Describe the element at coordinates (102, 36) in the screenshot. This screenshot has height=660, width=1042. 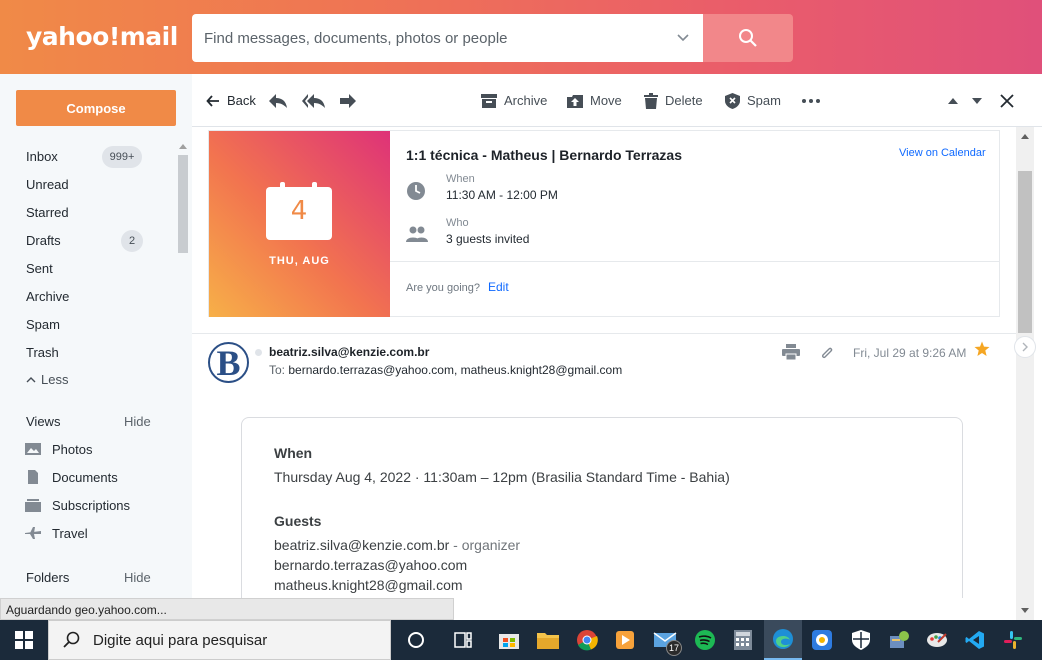
I see `yahoo-mail-logo: yahoo!mail` at that location.